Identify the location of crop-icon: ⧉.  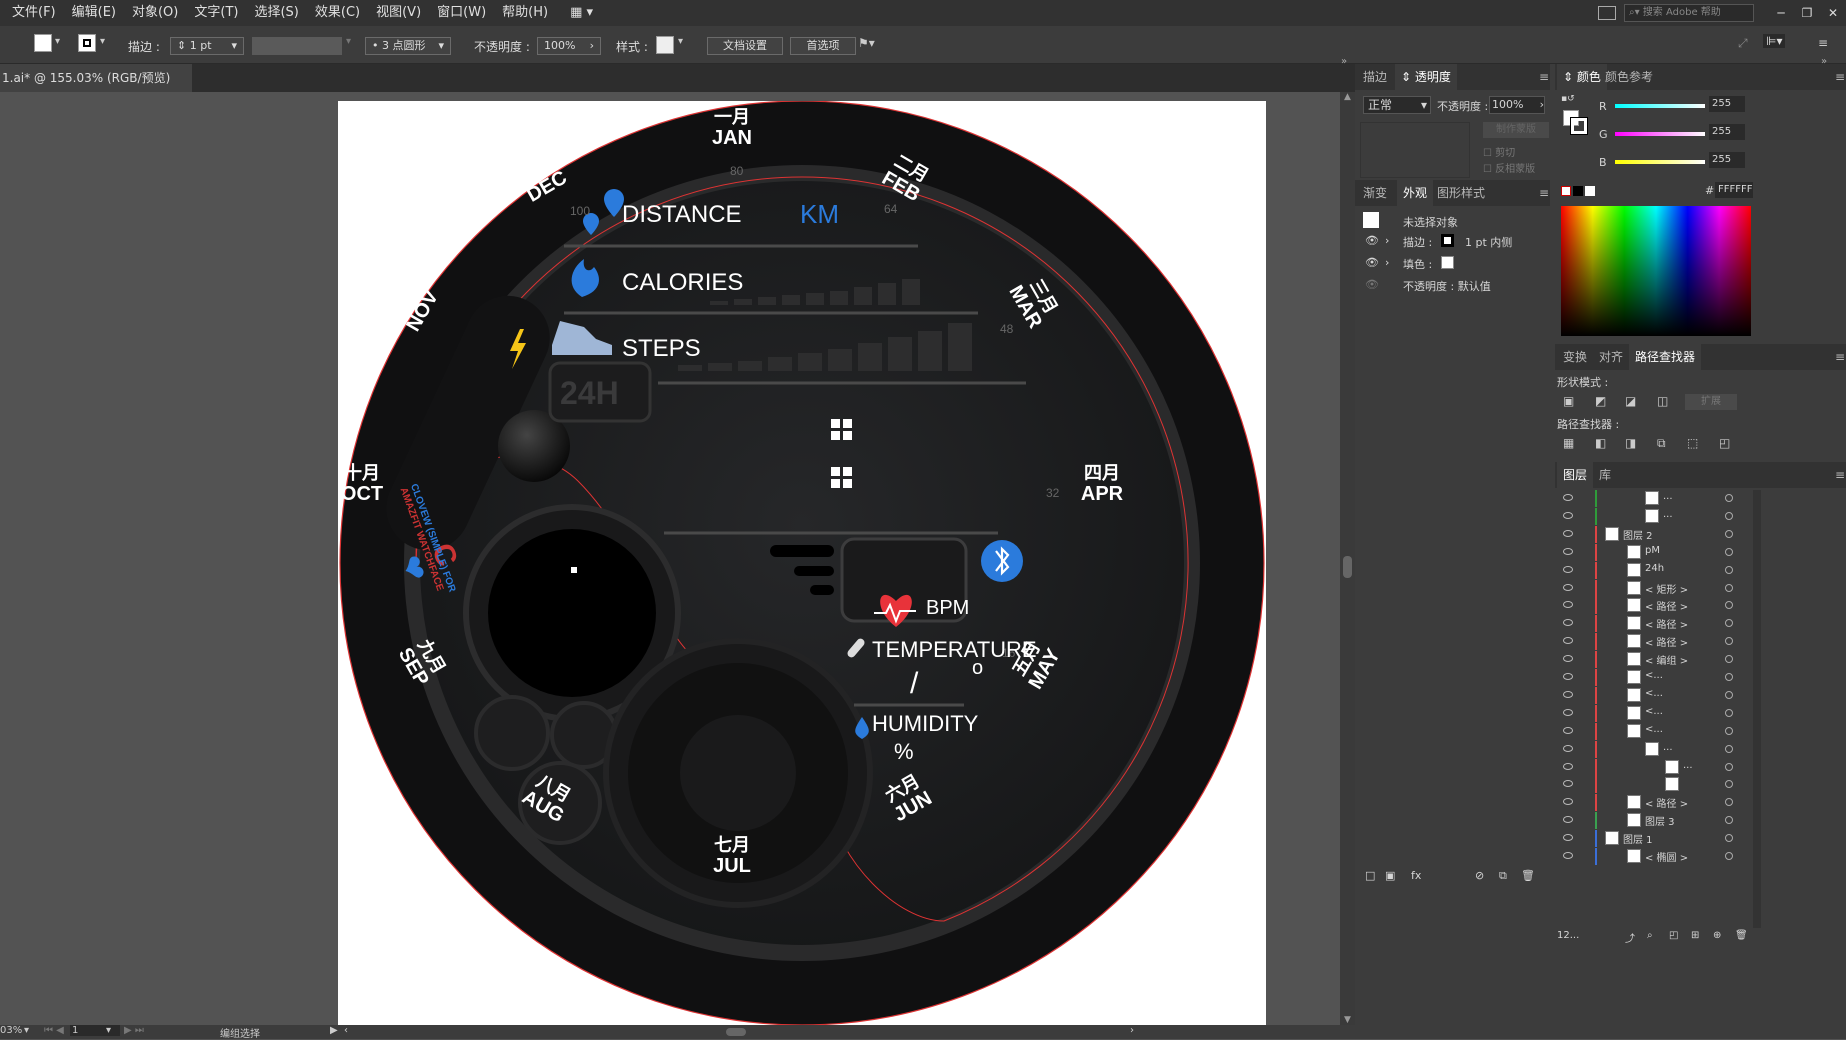
(1661, 443).